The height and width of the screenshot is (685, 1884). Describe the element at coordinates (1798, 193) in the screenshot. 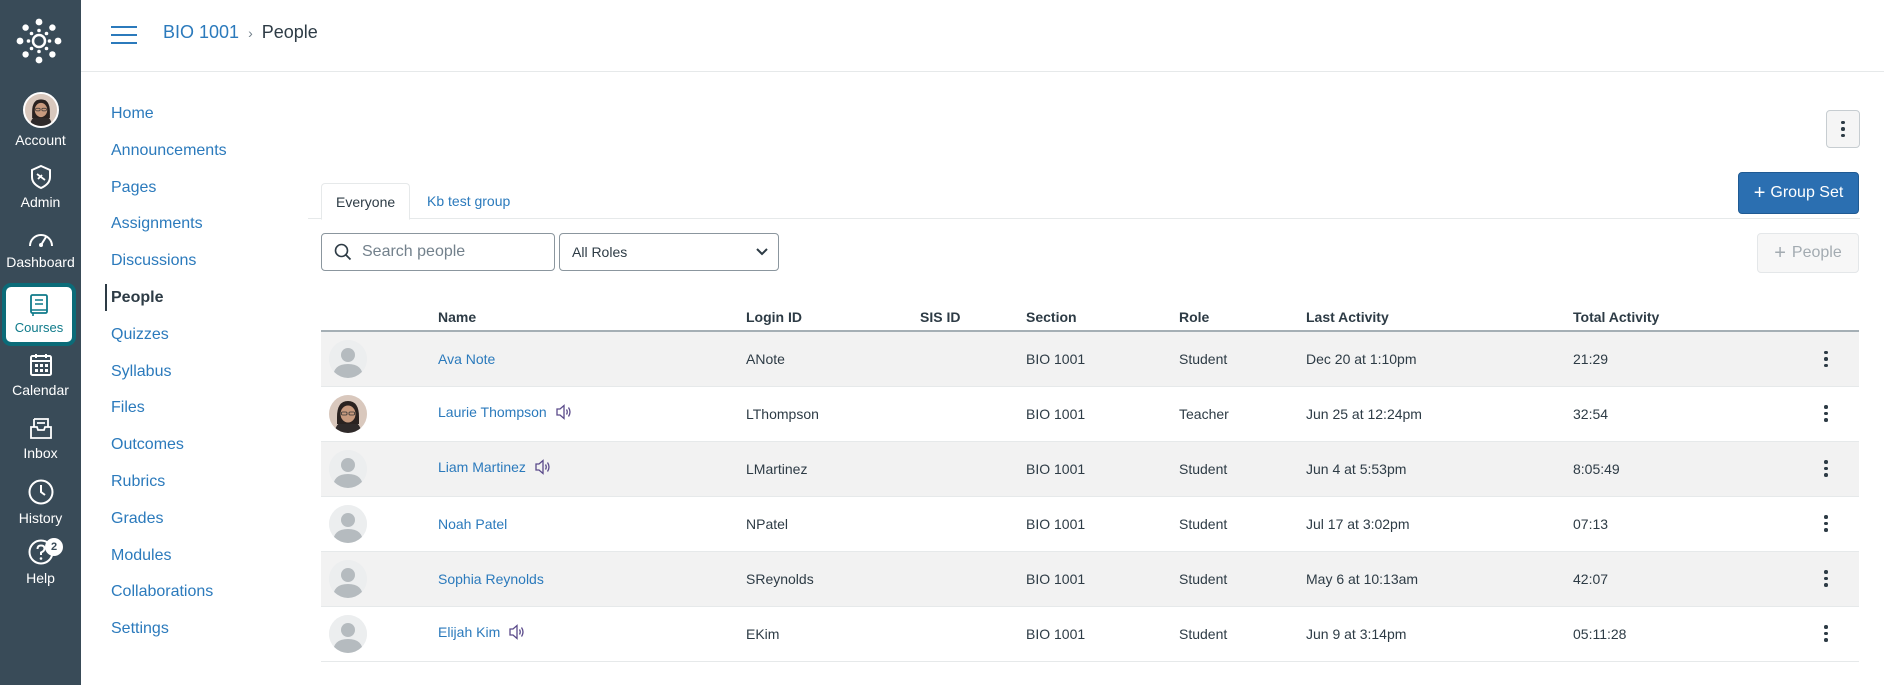

I see `add-group-set-button: + Group Set` at that location.